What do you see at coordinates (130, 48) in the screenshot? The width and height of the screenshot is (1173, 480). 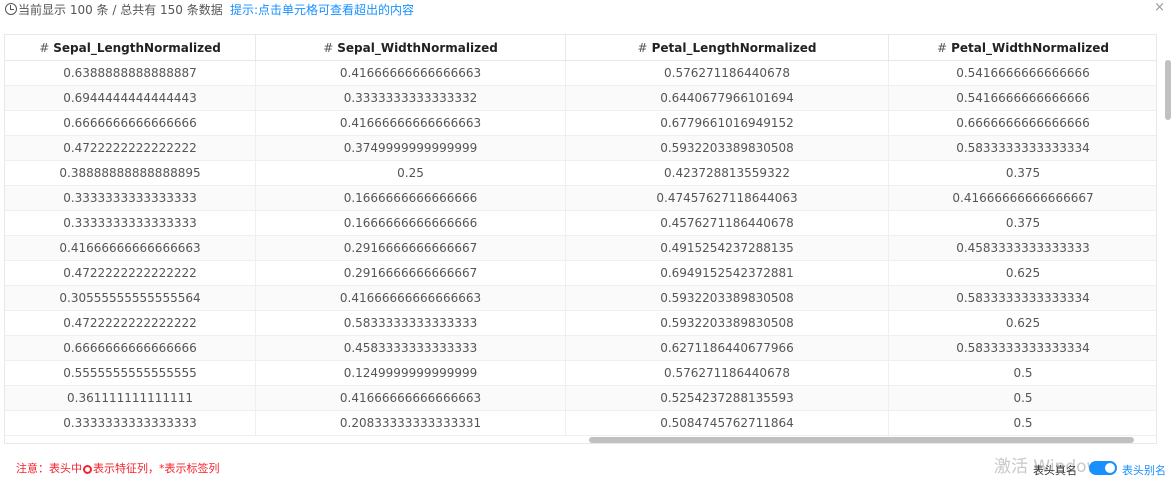 I see `column-header-sepal-length: # Sepal_LengthNormalized` at bounding box center [130, 48].